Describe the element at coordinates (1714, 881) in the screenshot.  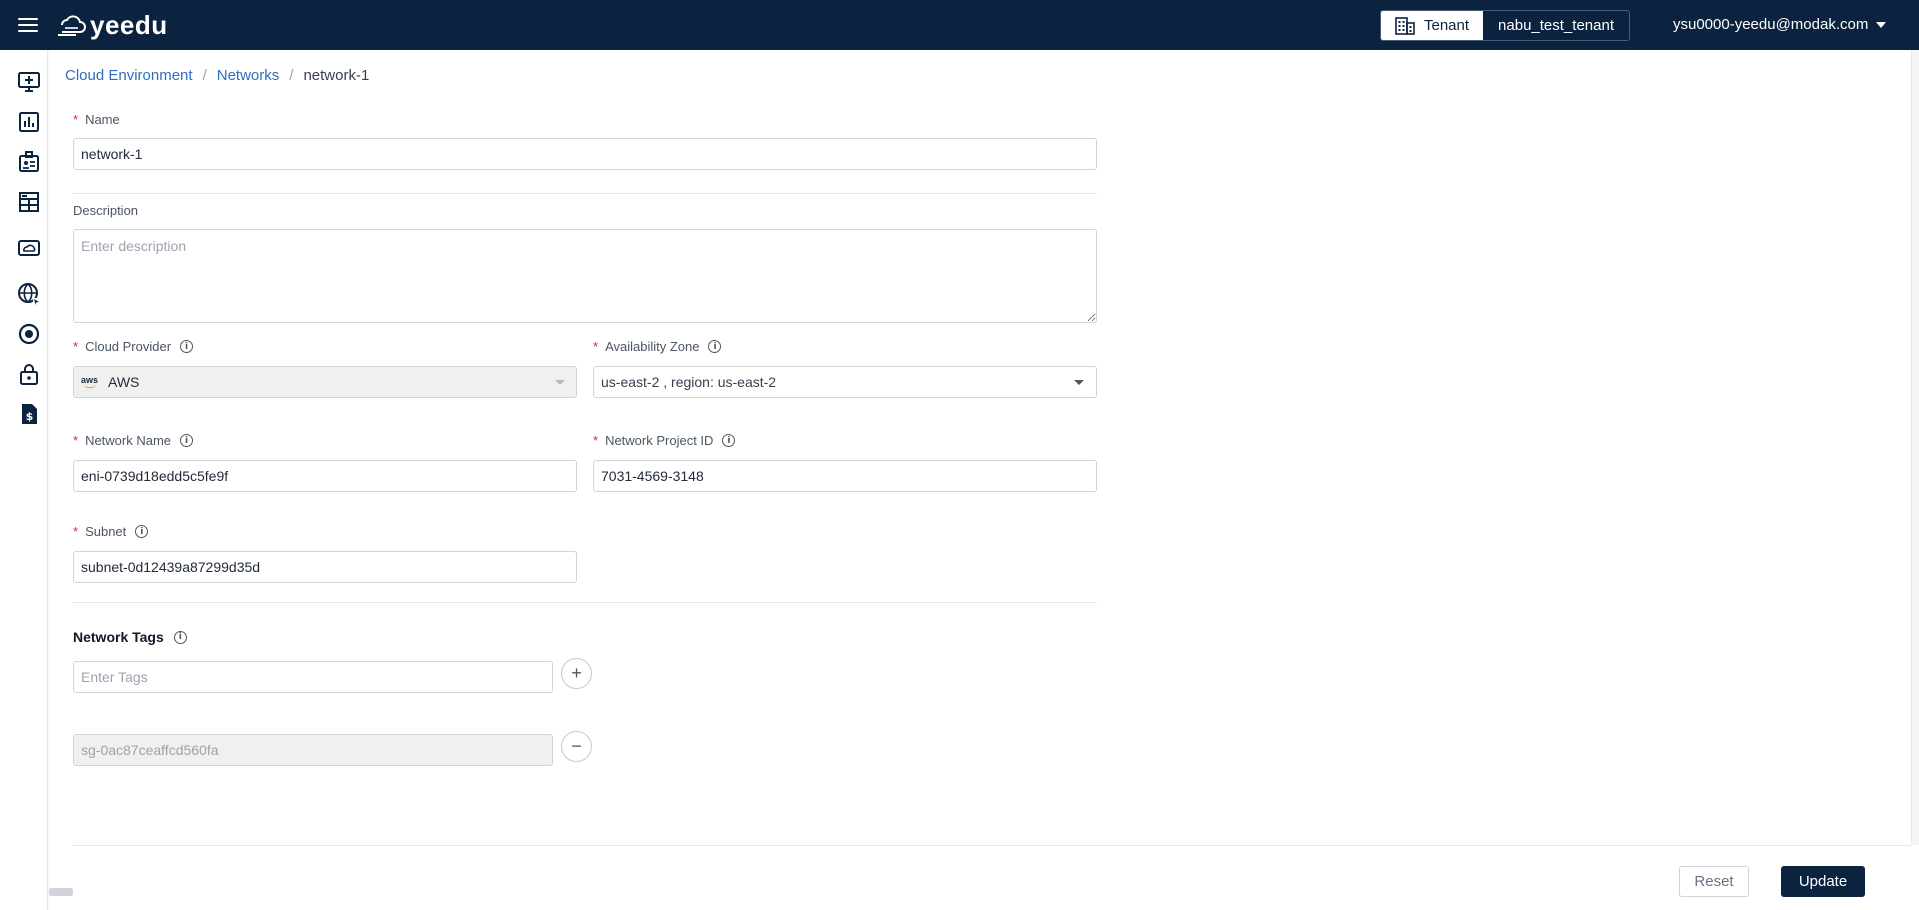
I see `reset-button: Reset` at that location.